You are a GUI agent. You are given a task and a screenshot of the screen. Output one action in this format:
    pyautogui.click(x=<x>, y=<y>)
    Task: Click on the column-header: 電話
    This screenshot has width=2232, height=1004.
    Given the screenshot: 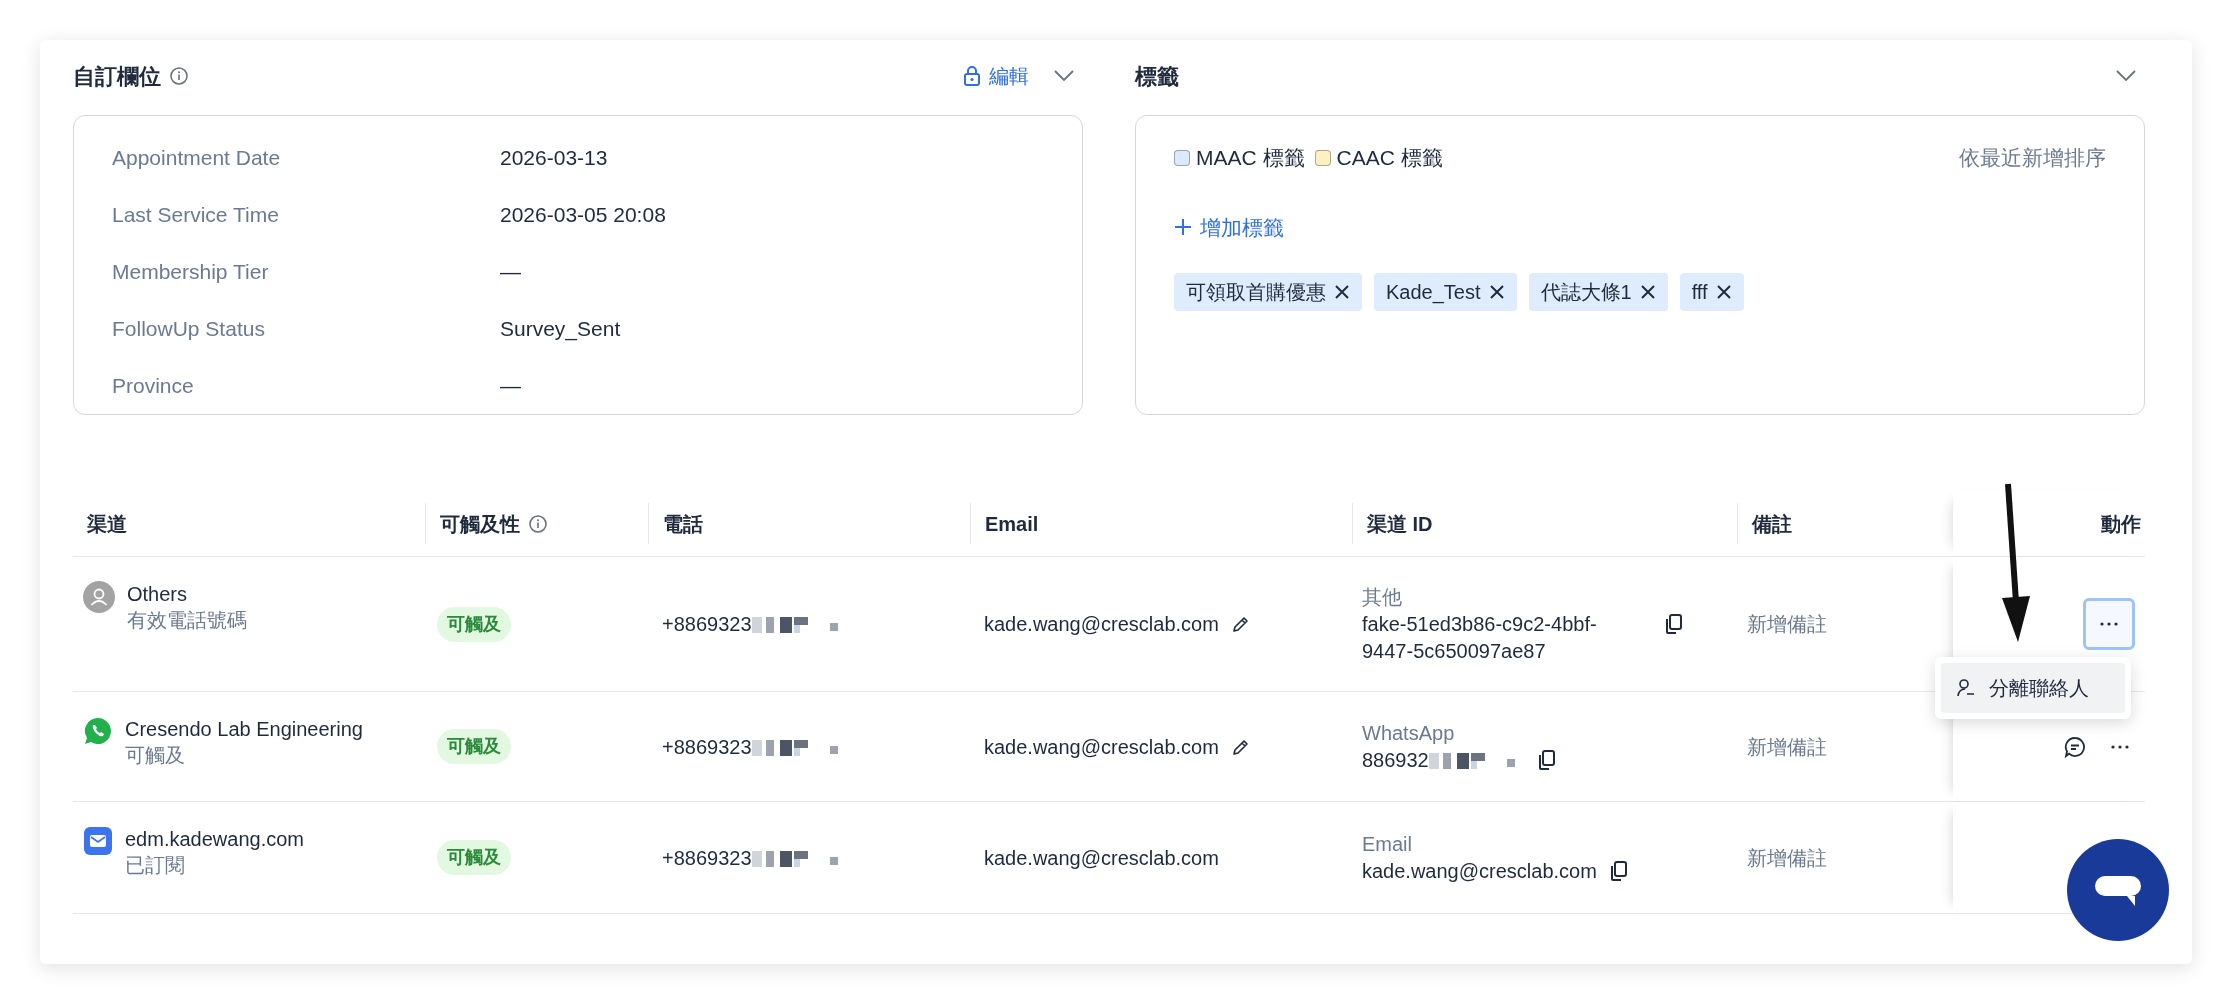 What is the action you would take?
    pyautogui.click(x=683, y=524)
    